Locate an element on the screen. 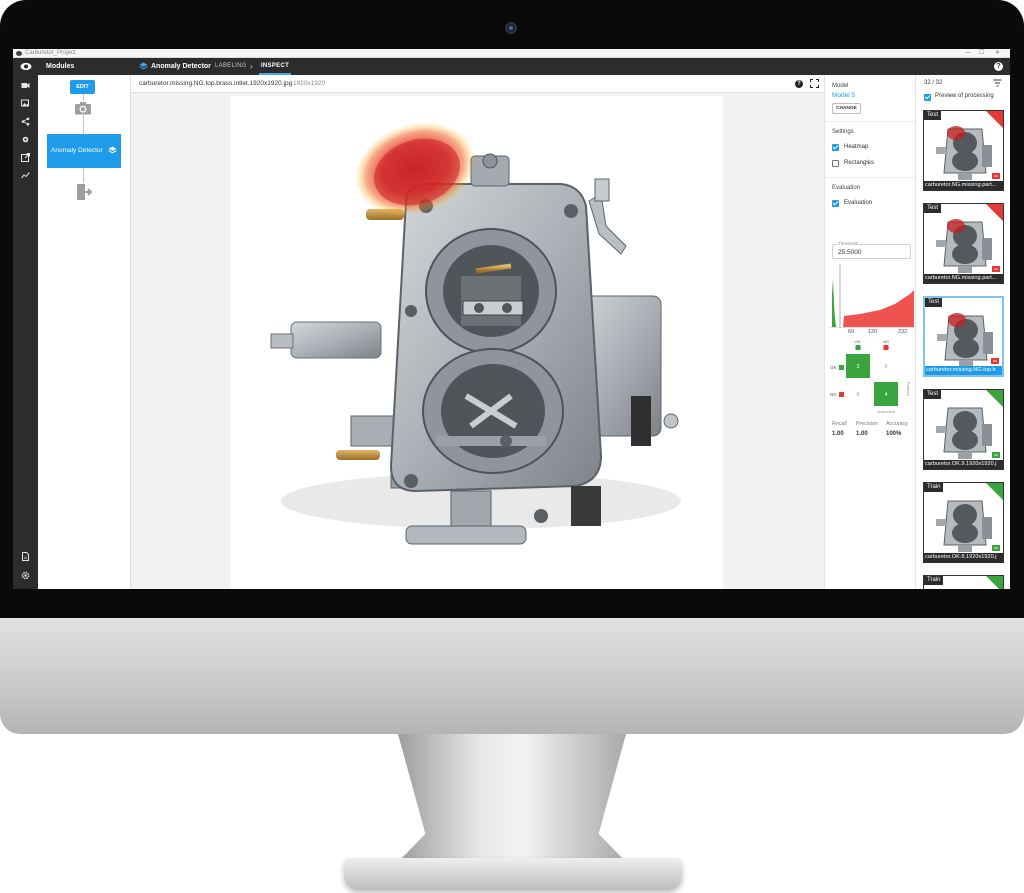 The width and height of the screenshot is (1024, 893). cm-col-ng: NG is located at coordinates (886, 341).